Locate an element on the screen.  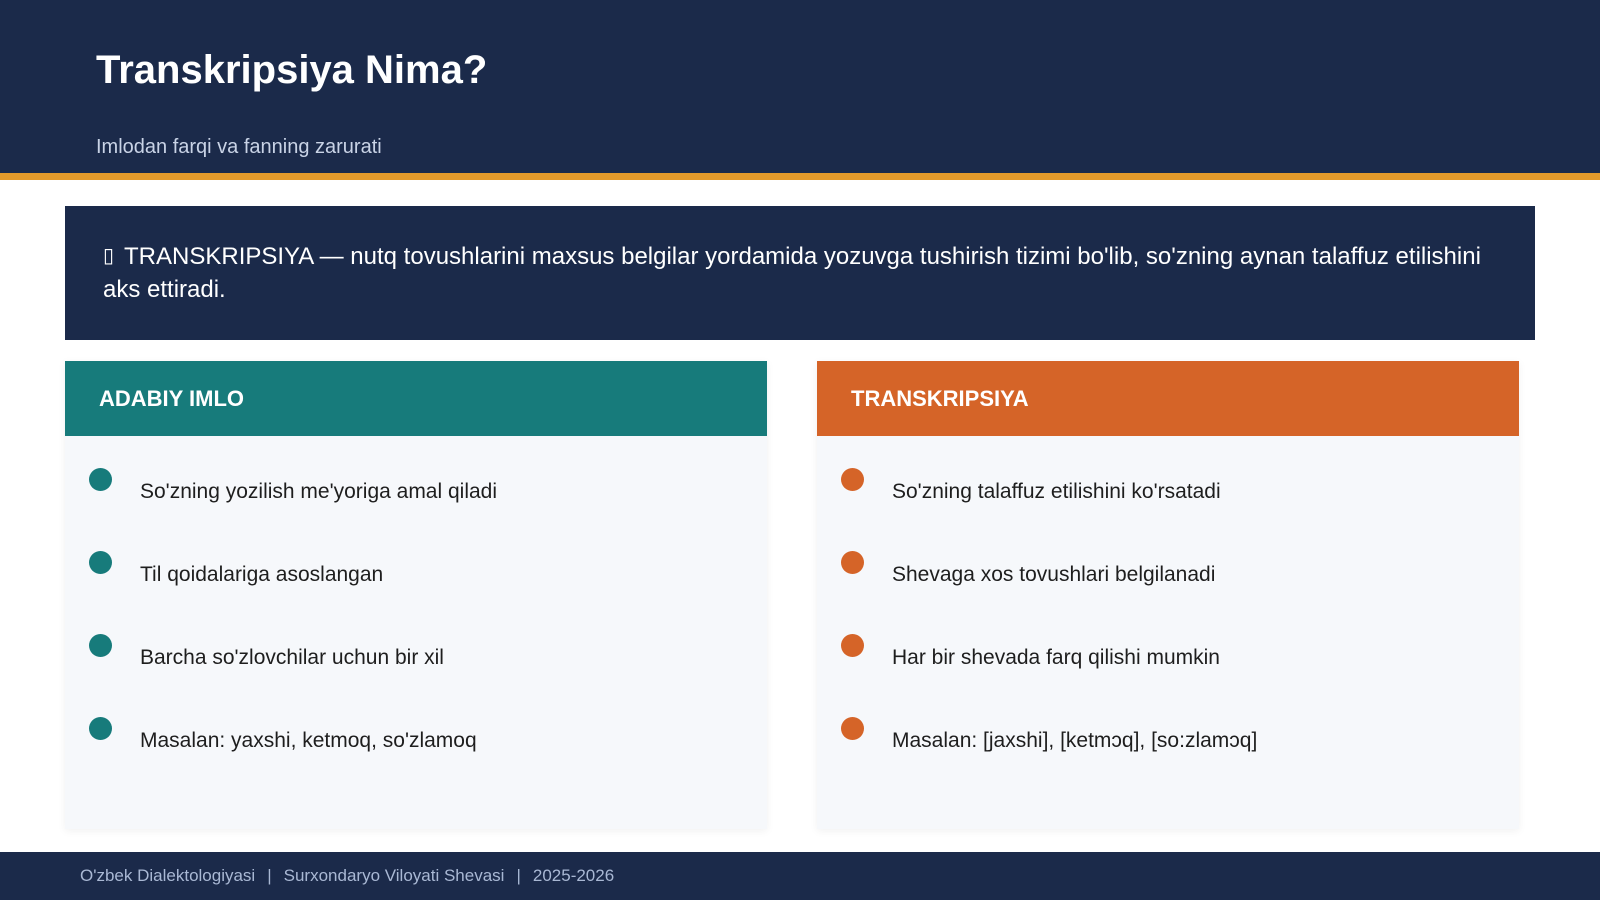
list-item-text: So'zning talaffuz etilishini ko'rsatadi is located at coordinates (1056, 491).